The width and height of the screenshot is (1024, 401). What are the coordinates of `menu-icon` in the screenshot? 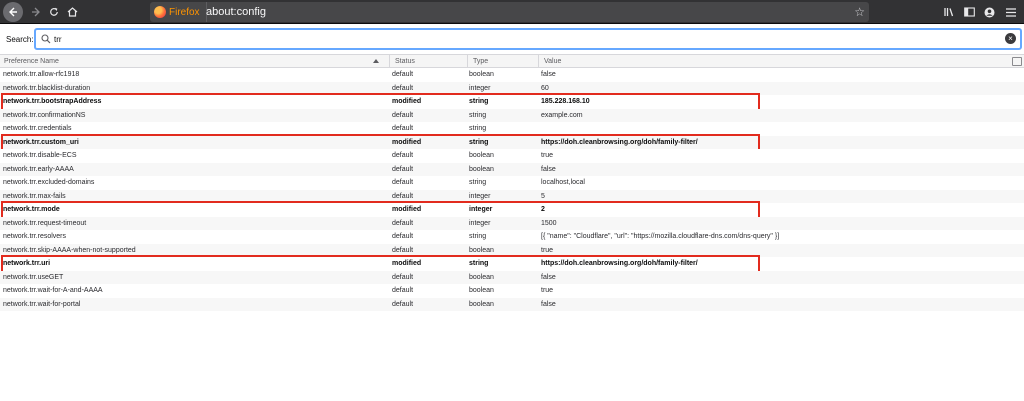 It's located at (1011, 12).